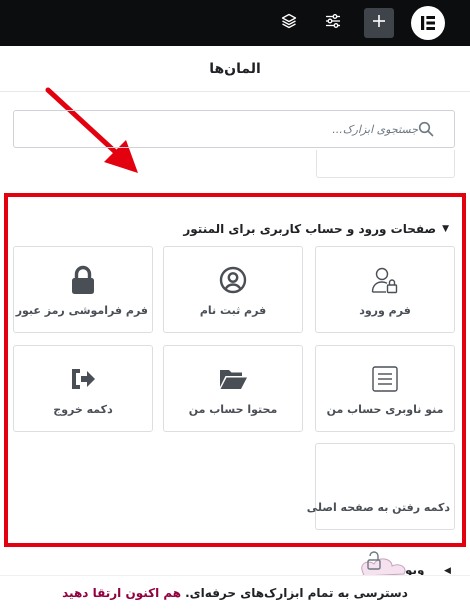 The width and height of the screenshot is (470, 610). What do you see at coordinates (385, 164) in the screenshot?
I see `widget-tile-partial` at bounding box center [385, 164].